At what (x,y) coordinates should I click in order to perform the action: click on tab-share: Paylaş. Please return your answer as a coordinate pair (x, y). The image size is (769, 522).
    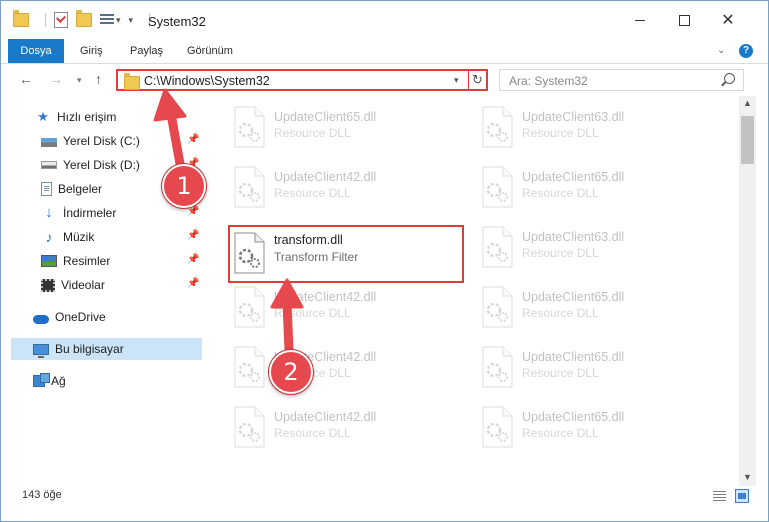
    Looking at the image, I should click on (146, 51).